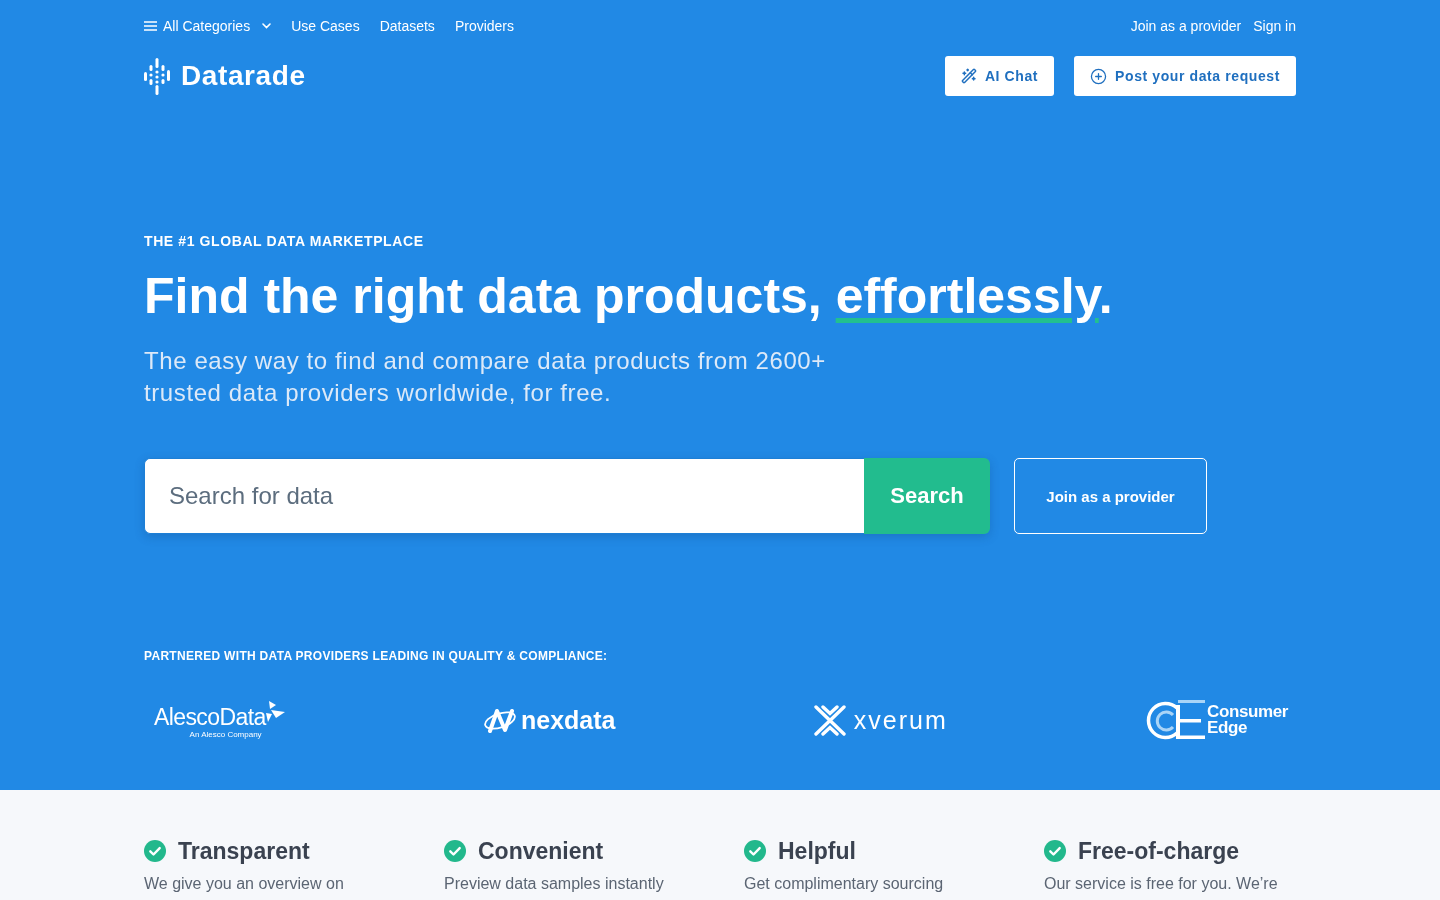 This screenshot has width=1440, height=900. What do you see at coordinates (999, 76) in the screenshot?
I see `ai-chat-button: AI Chat` at bounding box center [999, 76].